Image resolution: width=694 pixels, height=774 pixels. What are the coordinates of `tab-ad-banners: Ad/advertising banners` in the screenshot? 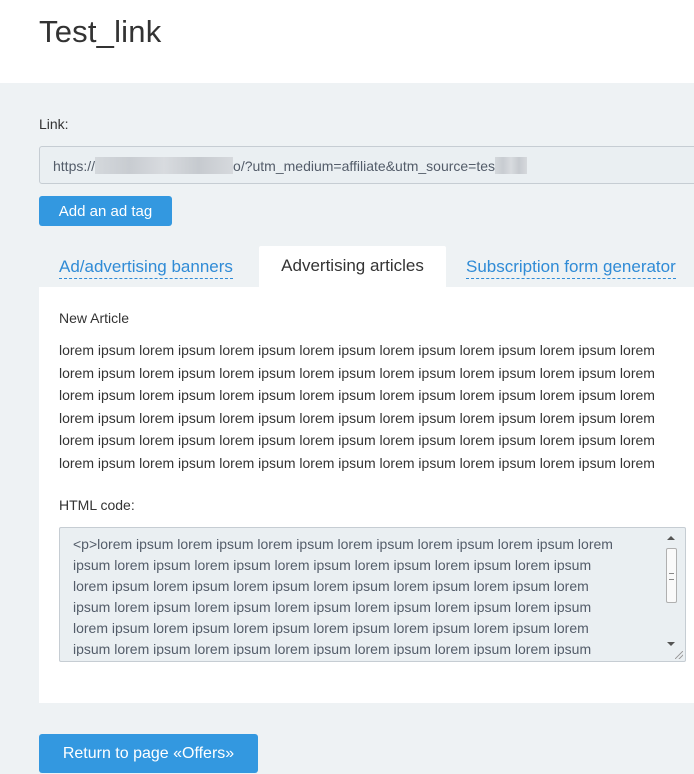 It's located at (146, 266).